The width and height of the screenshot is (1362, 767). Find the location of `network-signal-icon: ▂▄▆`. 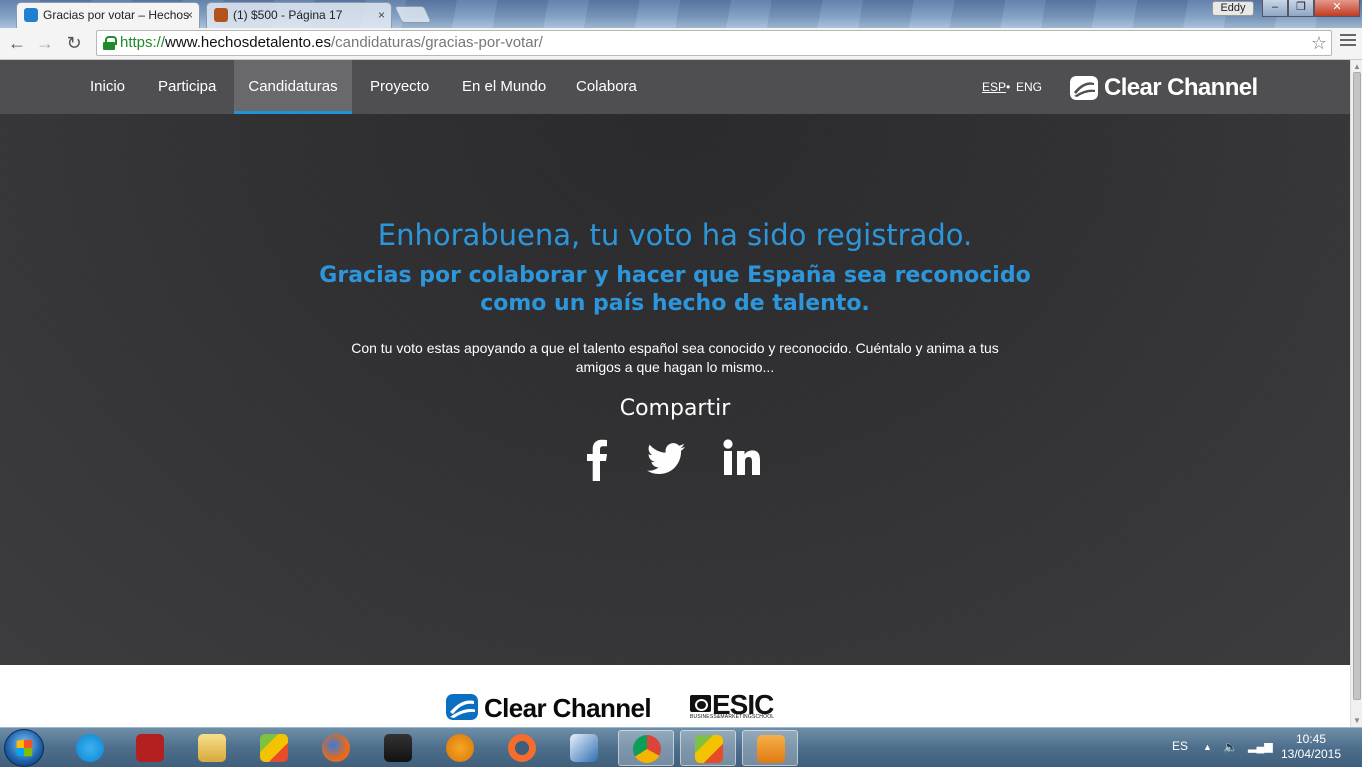

network-signal-icon: ▂▄▆ is located at coordinates (1260, 746).